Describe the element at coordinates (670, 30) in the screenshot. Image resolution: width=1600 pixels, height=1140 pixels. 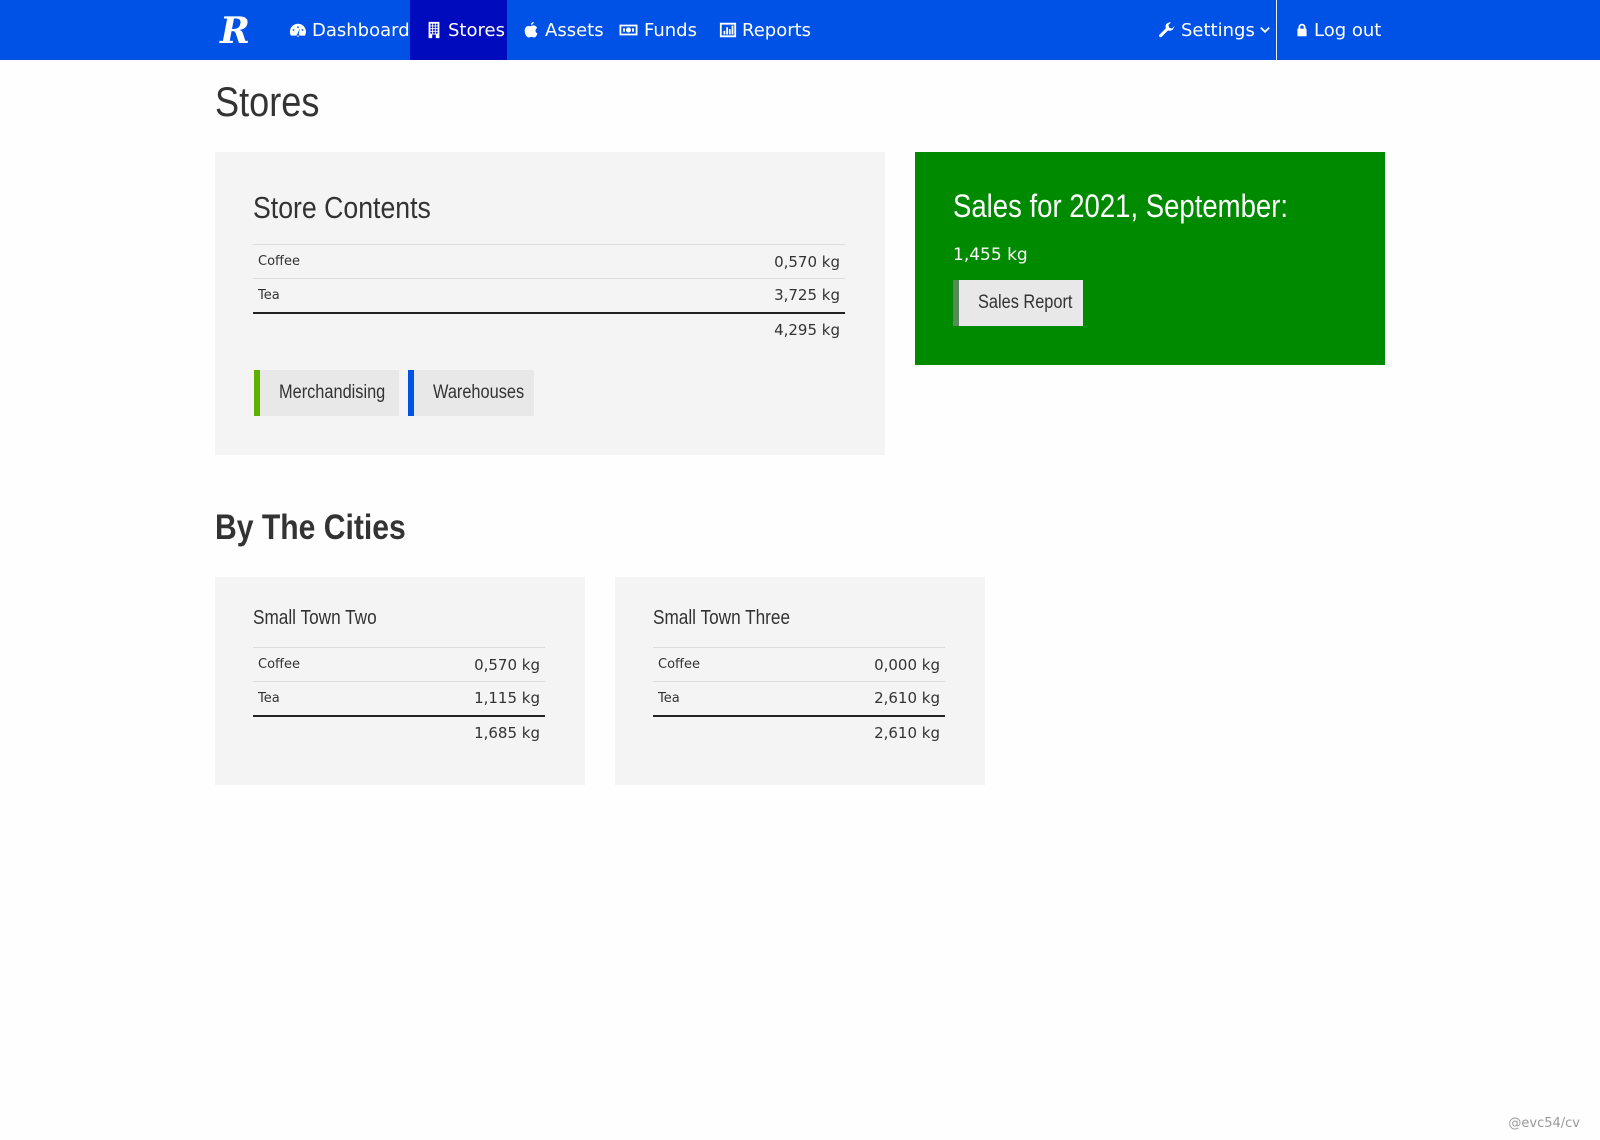
I see `nav-funds-label: Funds` at that location.